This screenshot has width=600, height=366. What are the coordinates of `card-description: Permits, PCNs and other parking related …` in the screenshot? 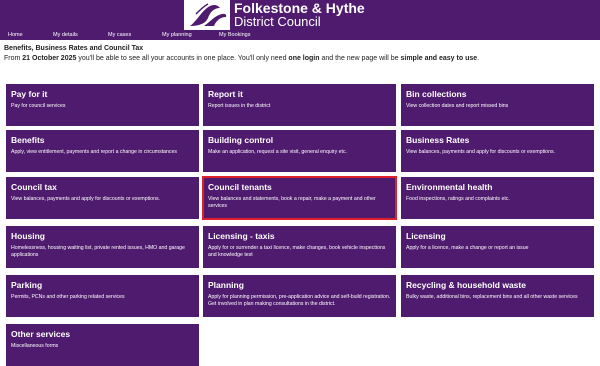 It's located at (68, 297).